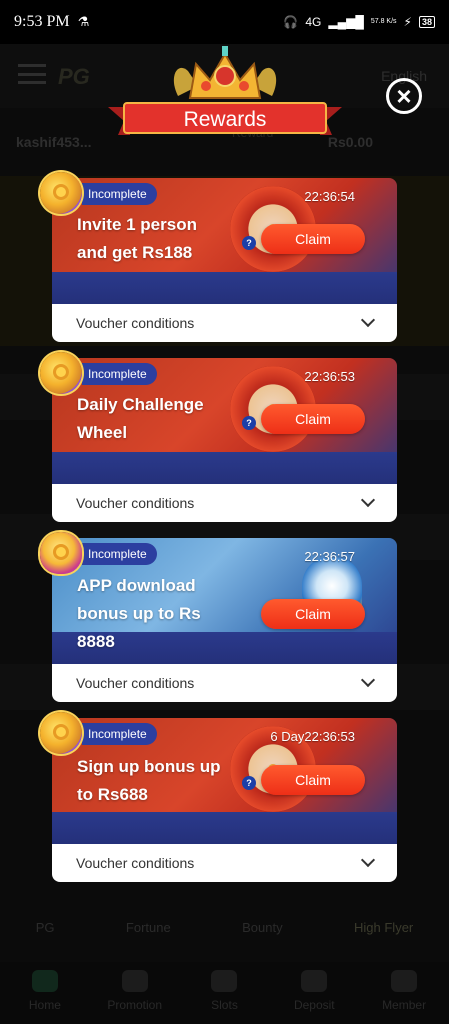 The width and height of the screenshot is (449, 1024). I want to click on signal-icon: ▂▄▆█, so click(346, 22).